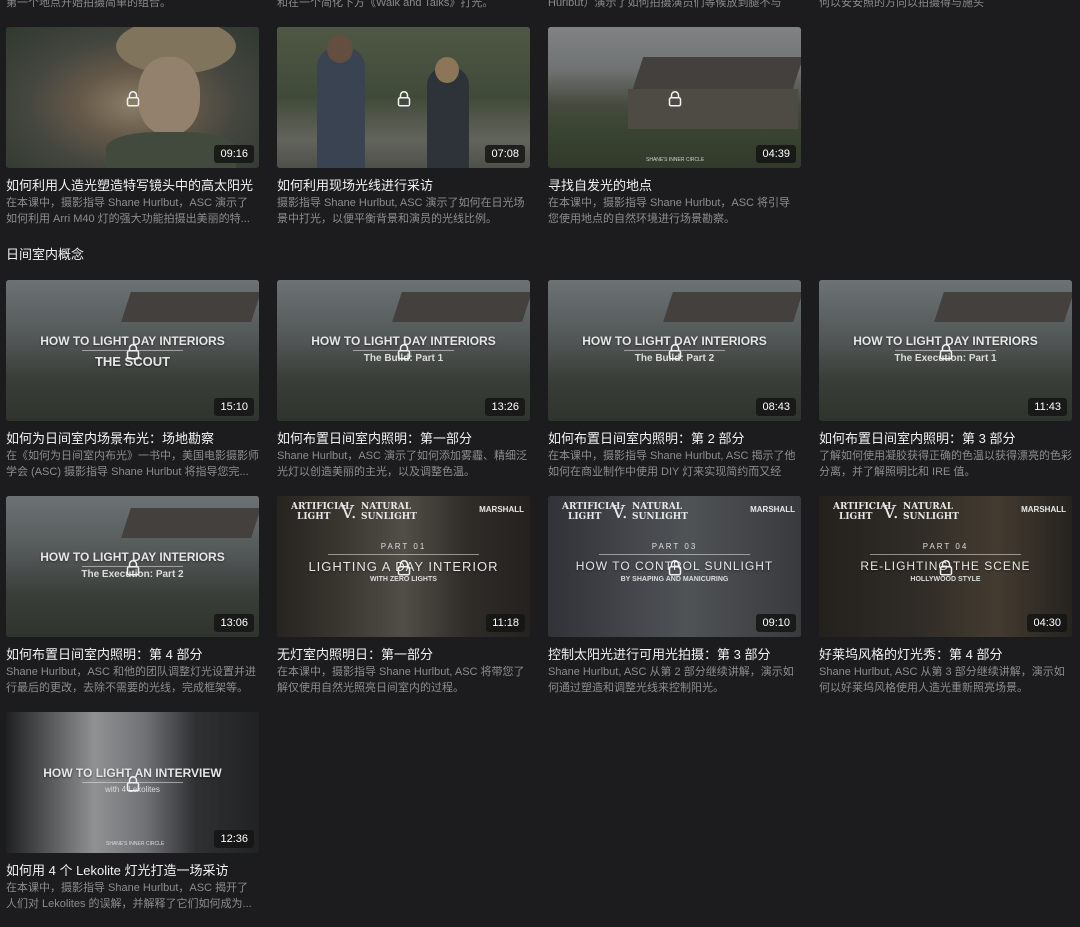 The image size is (1080, 927). I want to click on thumbnail-overlay-subtitle: HOLLYWOOD STYLE, so click(945, 579).